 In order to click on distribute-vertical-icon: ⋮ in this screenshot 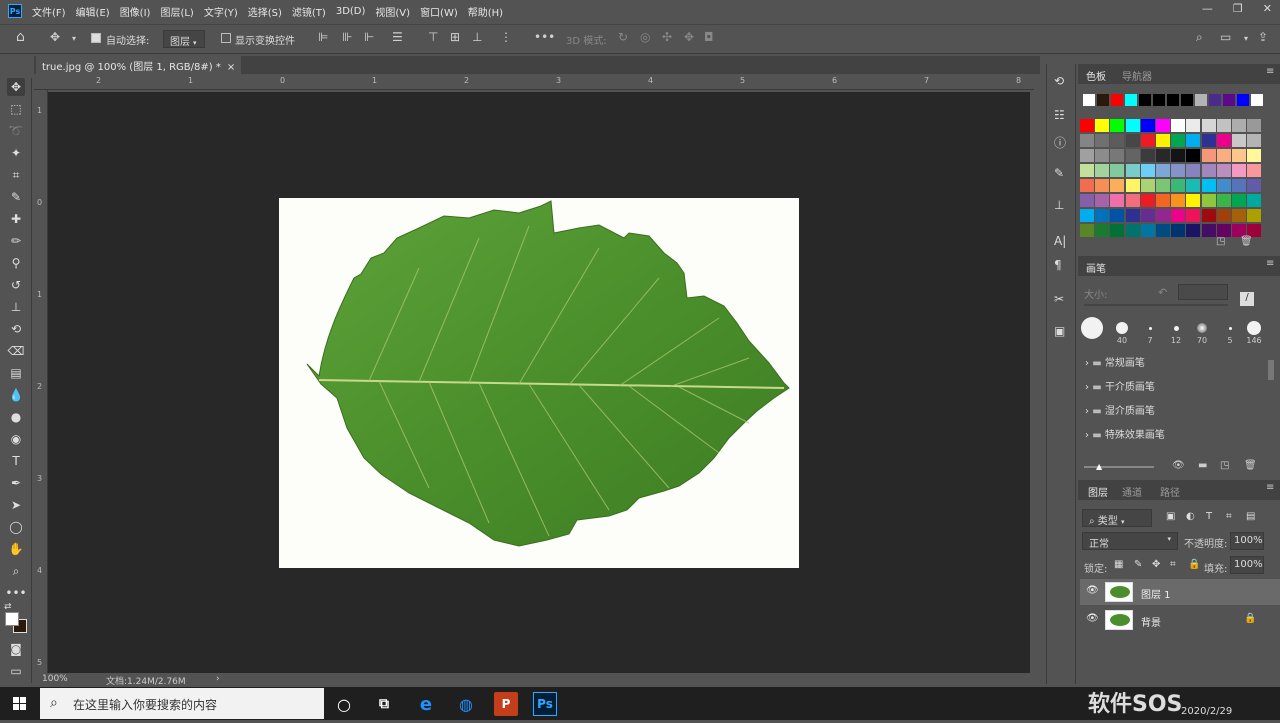, I will do `click(506, 37)`.